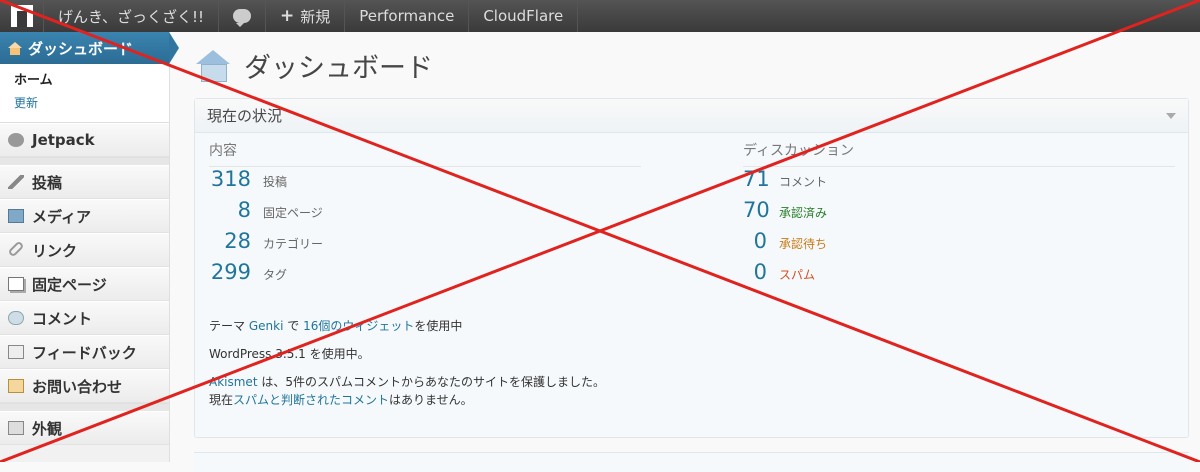 Image resolution: width=1200 pixels, height=472 pixels. I want to click on sidebar-item-contact: お問い合わせ, so click(84, 386).